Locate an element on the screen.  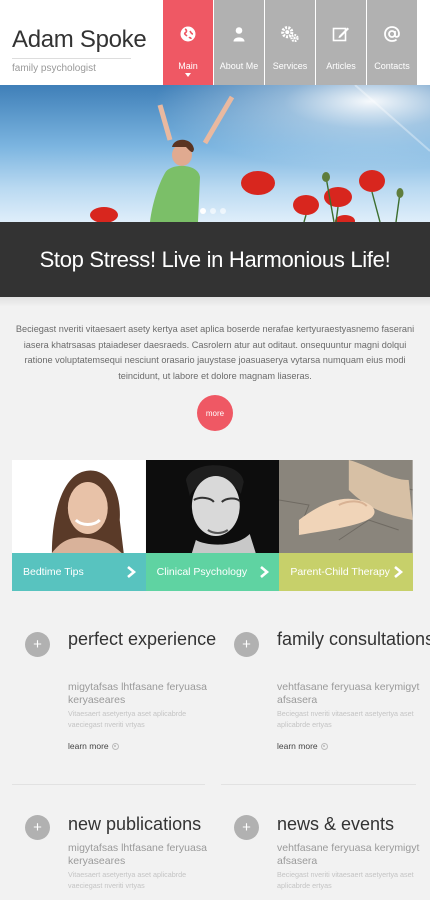
banner-title: Stop Stress! Live in Harmonious Life! is located at coordinates (215, 259).